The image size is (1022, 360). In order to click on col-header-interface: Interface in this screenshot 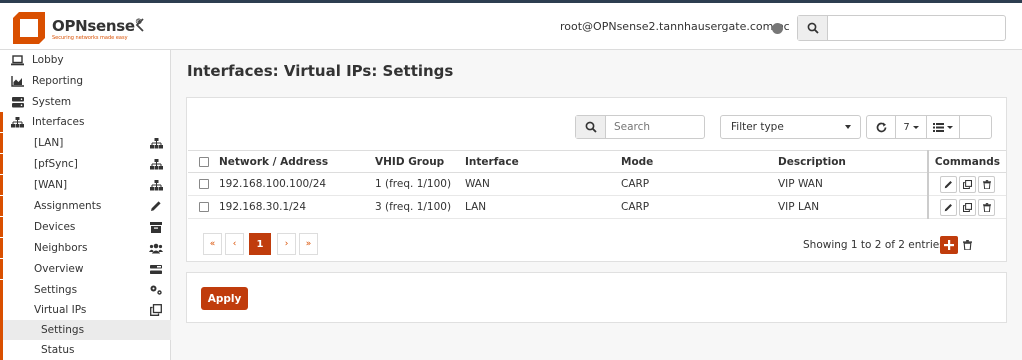, I will do `click(538, 161)`.